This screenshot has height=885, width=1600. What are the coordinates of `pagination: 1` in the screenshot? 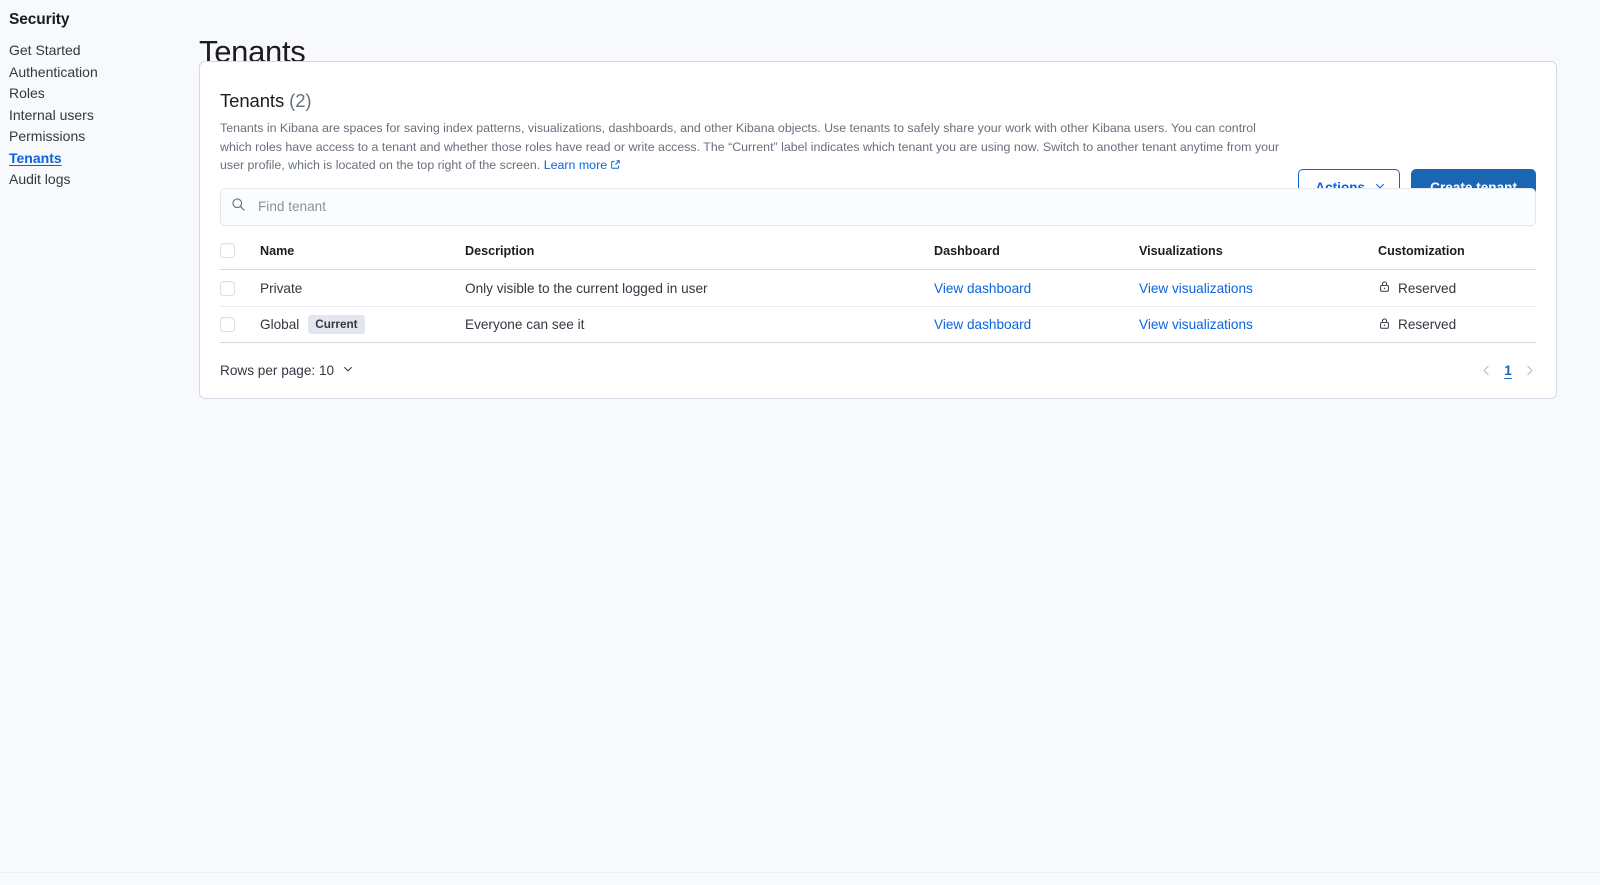 It's located at (1508, 370).